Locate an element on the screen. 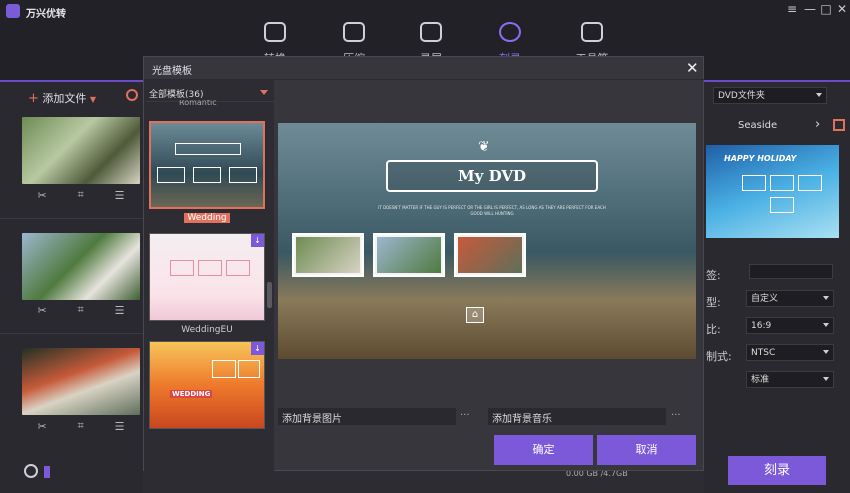 The image size is (850, 493). edit-icon is located at coordinates (839, 125).